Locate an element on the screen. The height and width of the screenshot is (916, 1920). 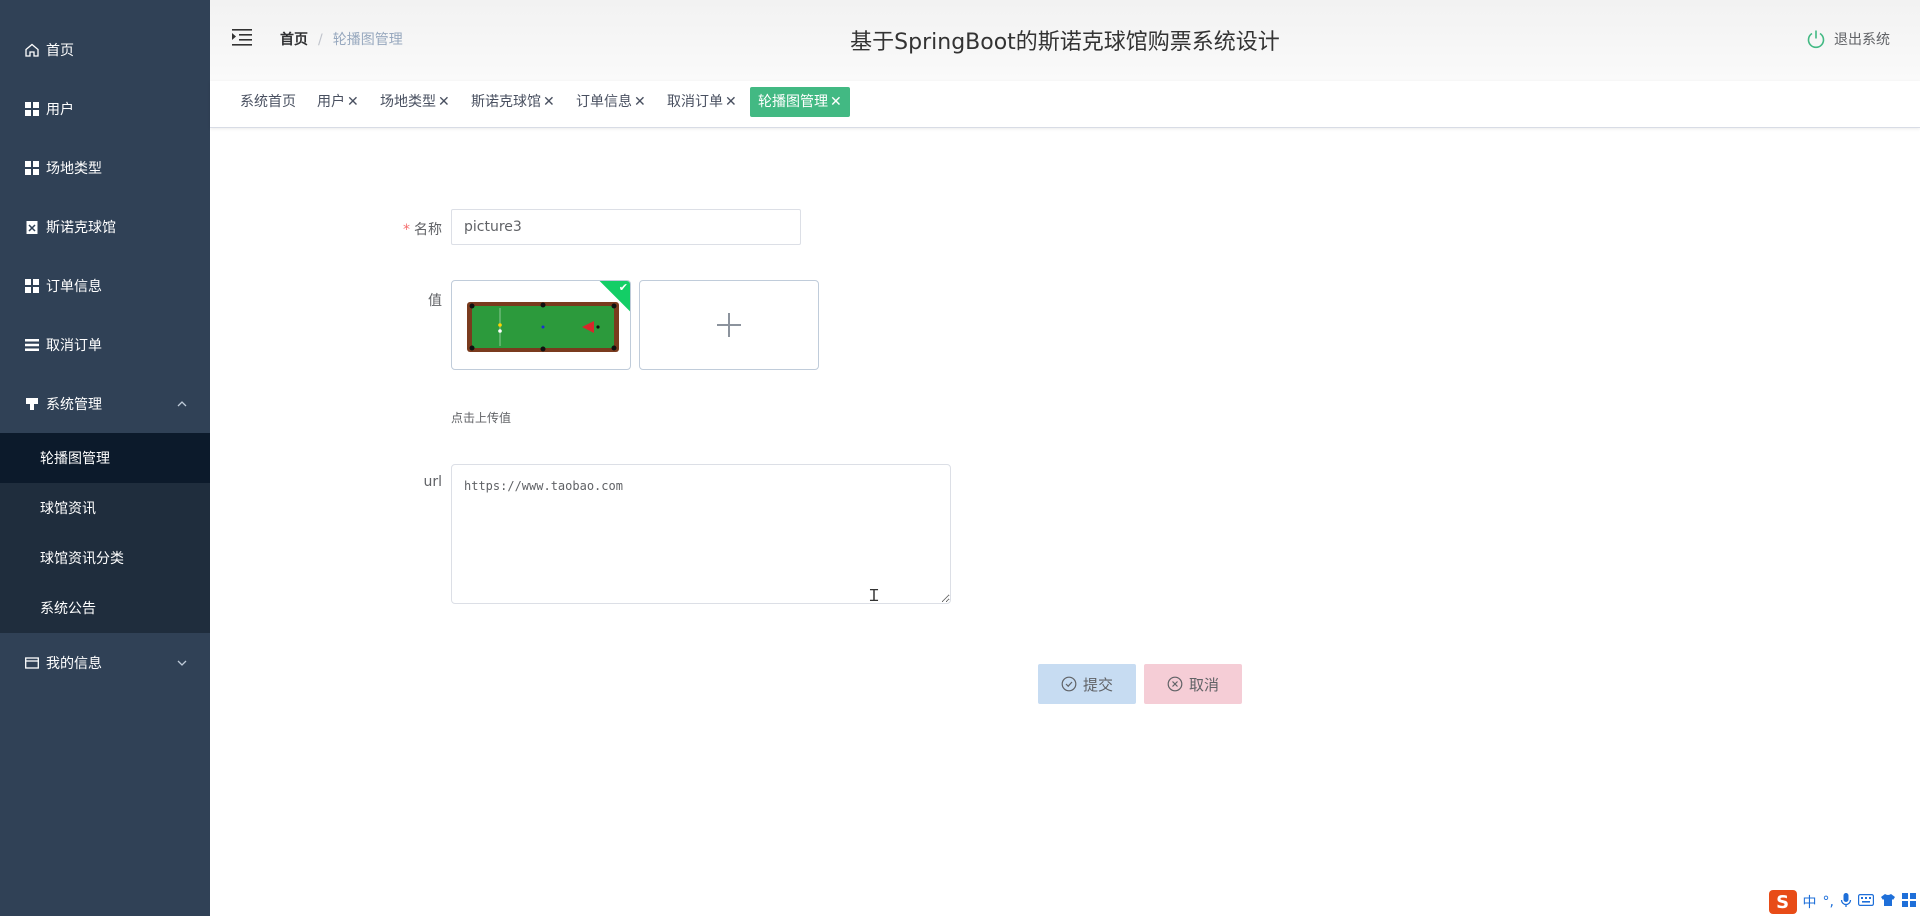
tags-view: 系统首页 用户 ✕ 场地类型 ✕ 斯诺克球馆 ✕ 订单信息 ✕ 取消订单 ✕ 轮播图管理 ✕ is located at coordinates (1065, 104).